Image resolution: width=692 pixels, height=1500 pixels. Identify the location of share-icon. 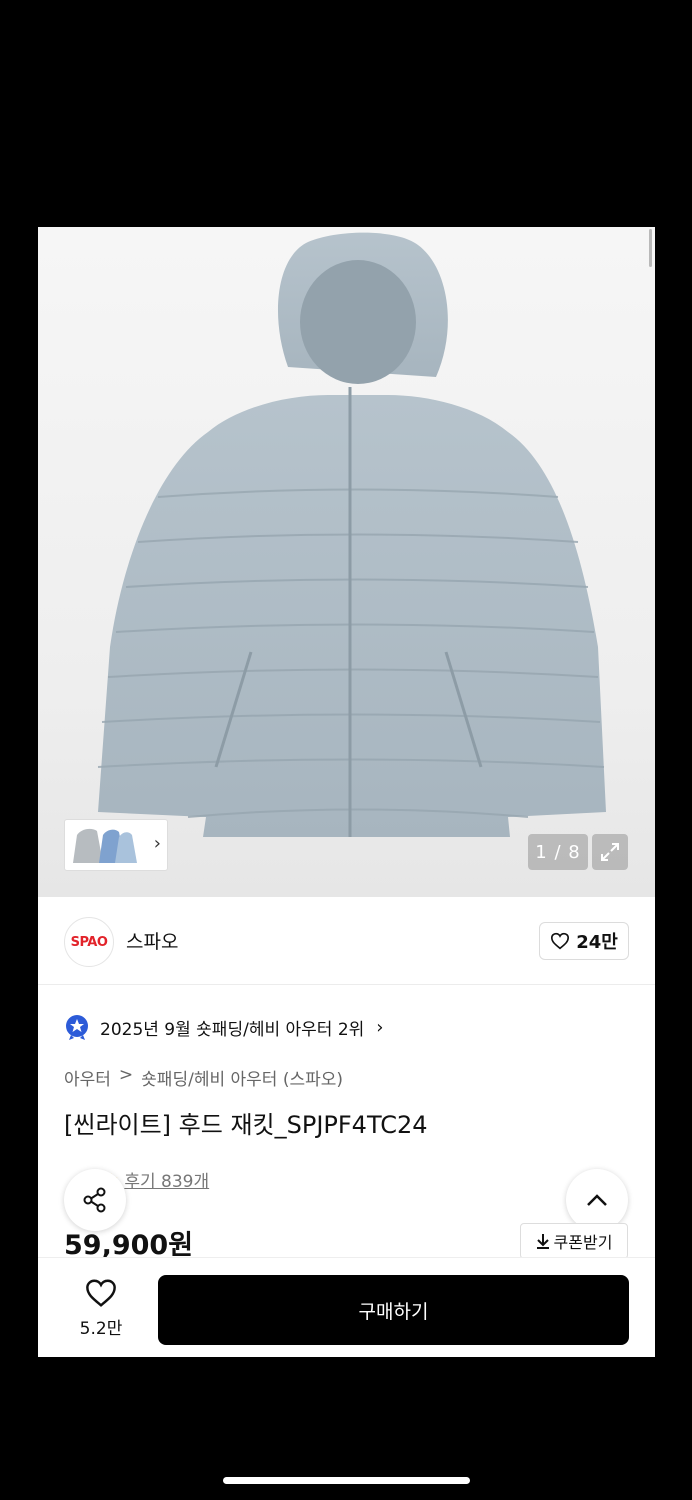
(94, 1200).